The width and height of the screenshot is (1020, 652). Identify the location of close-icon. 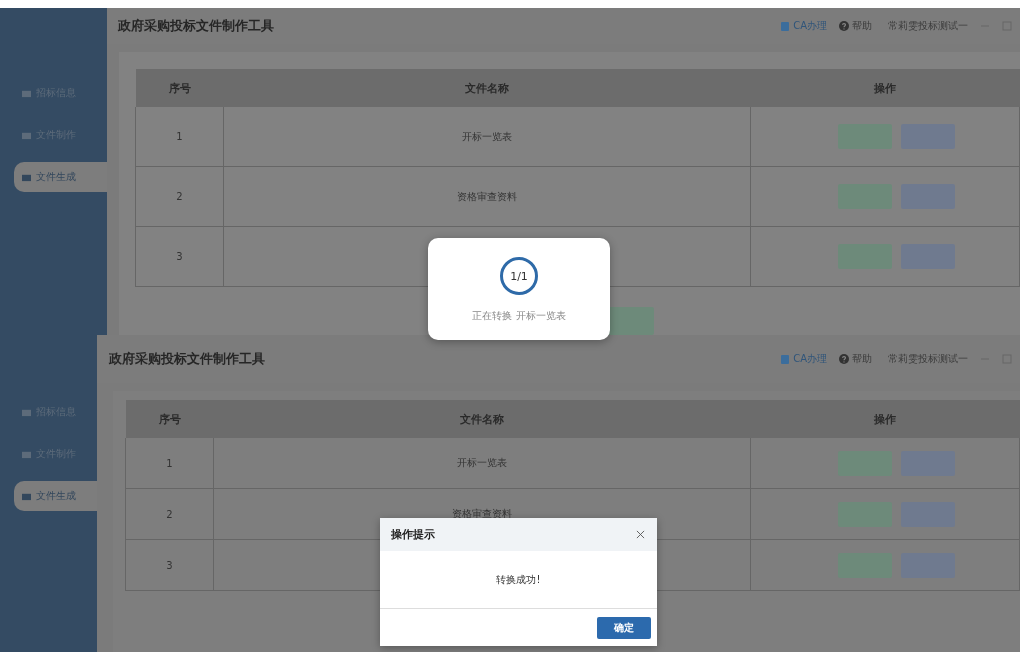
(640, 534).